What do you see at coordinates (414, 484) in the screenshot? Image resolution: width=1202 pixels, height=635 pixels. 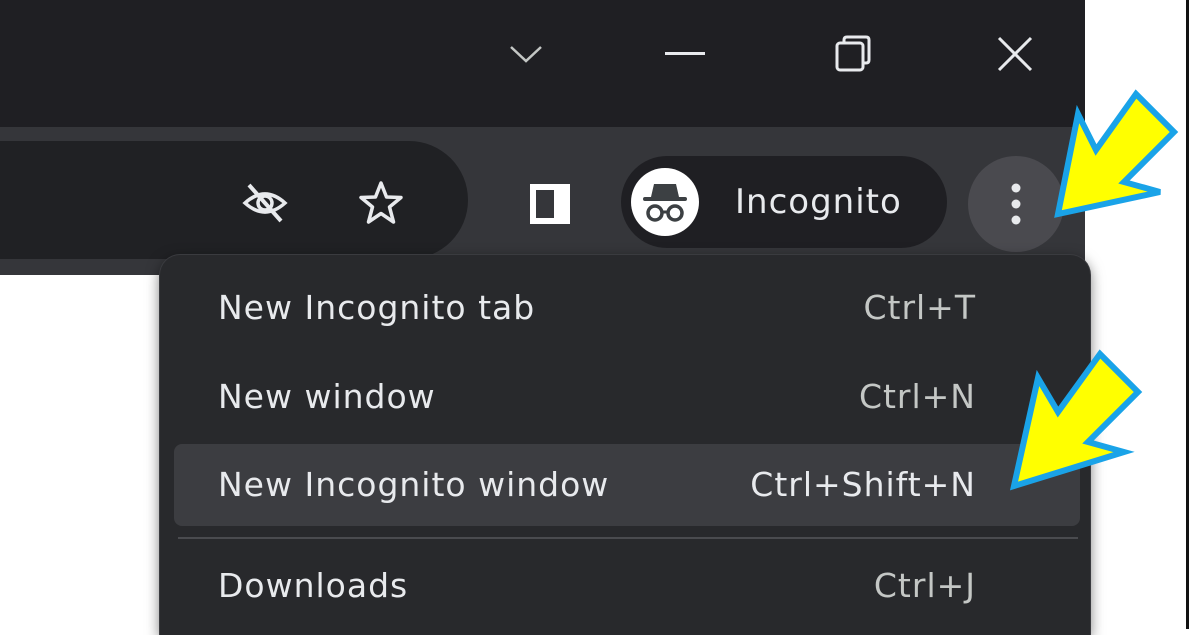 I see `menu-item-label: New Incognito window` at bounding box center [414, 484].